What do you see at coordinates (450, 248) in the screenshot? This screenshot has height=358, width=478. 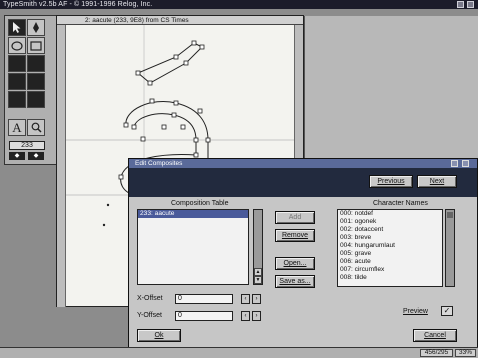 I see `character-names-scrollbar` at bounding box center [450, 248].